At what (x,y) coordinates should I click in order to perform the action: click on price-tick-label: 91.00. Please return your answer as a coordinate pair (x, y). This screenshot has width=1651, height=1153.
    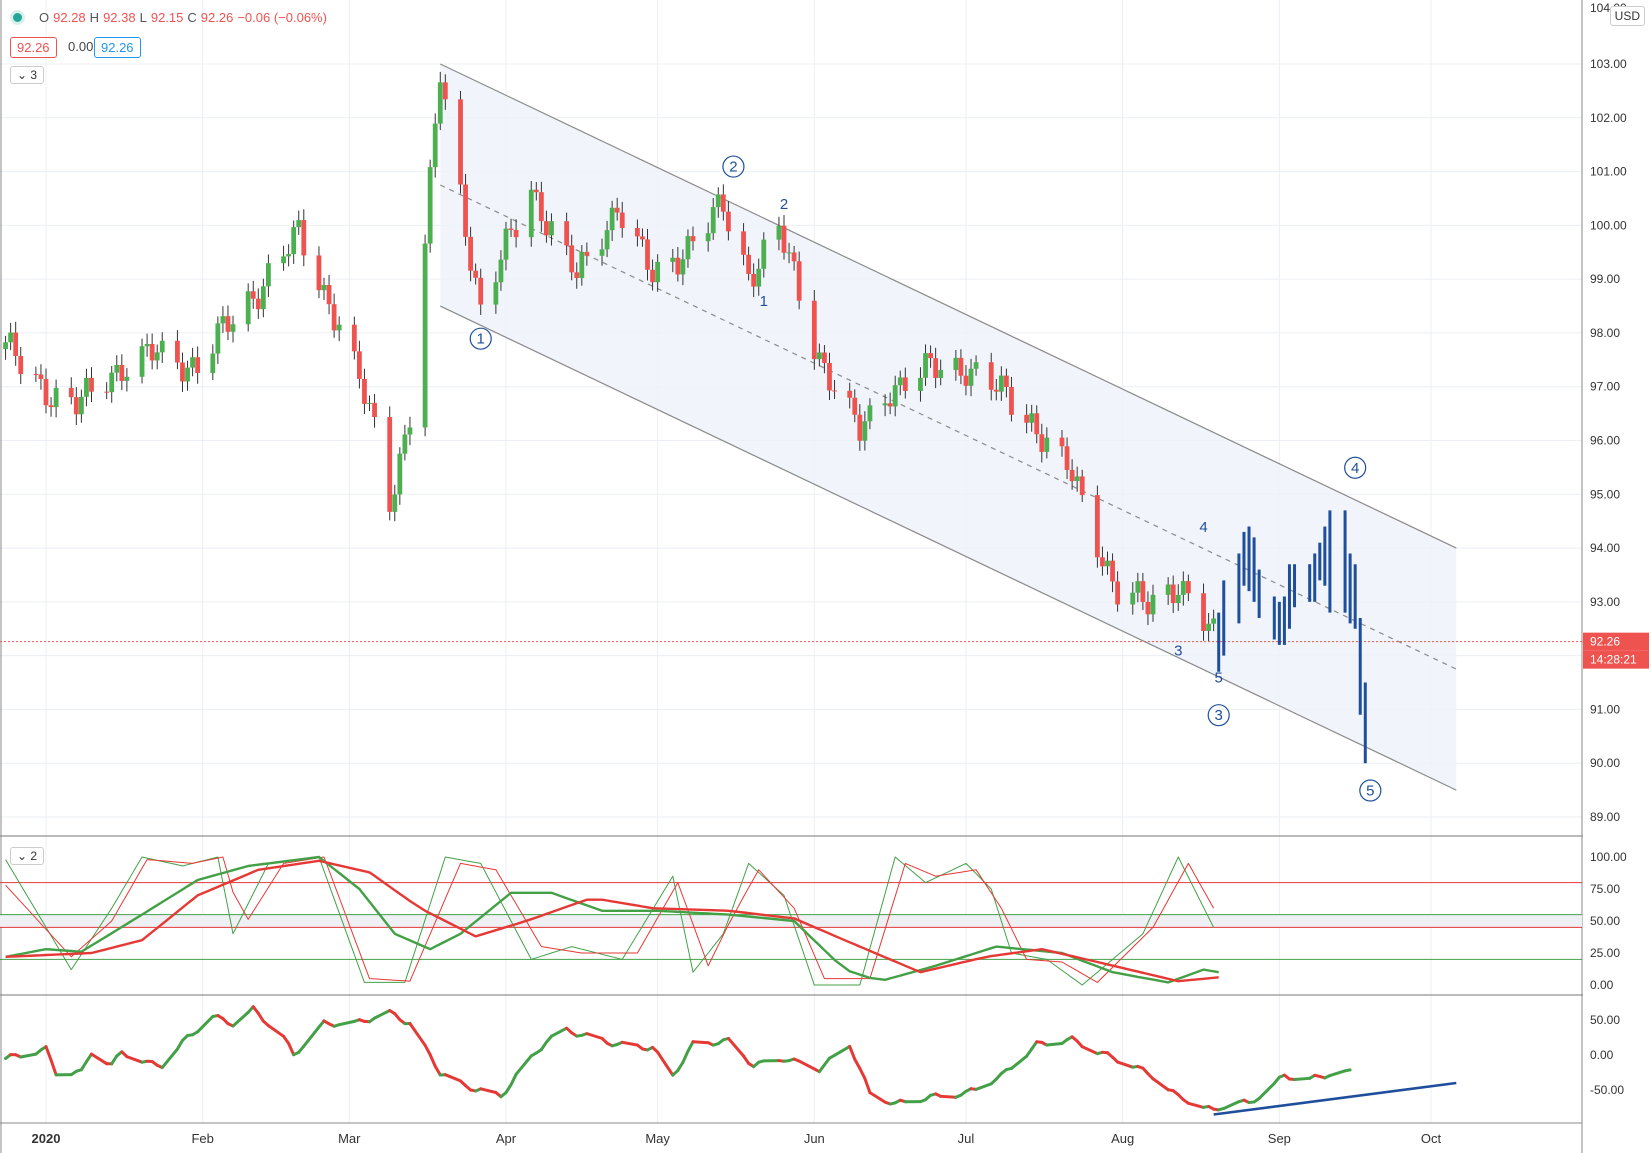
    Looking at the image, I should click on (1605, 709).